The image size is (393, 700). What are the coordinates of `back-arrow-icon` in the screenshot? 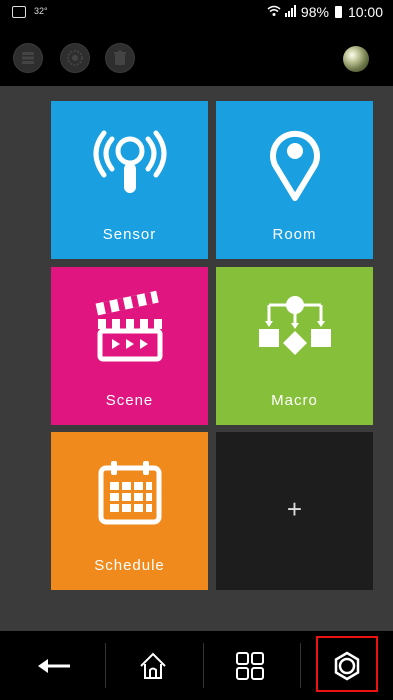 It's located at (54, 665).